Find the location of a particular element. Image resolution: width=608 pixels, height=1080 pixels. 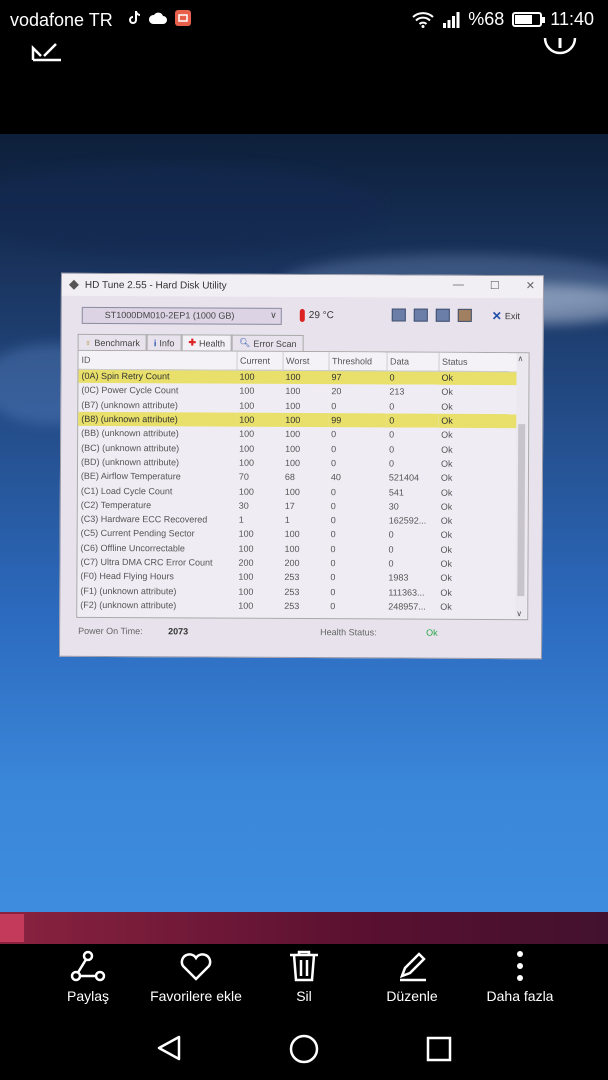

tab-label: Error Scan is located at coordinates (275, 343).